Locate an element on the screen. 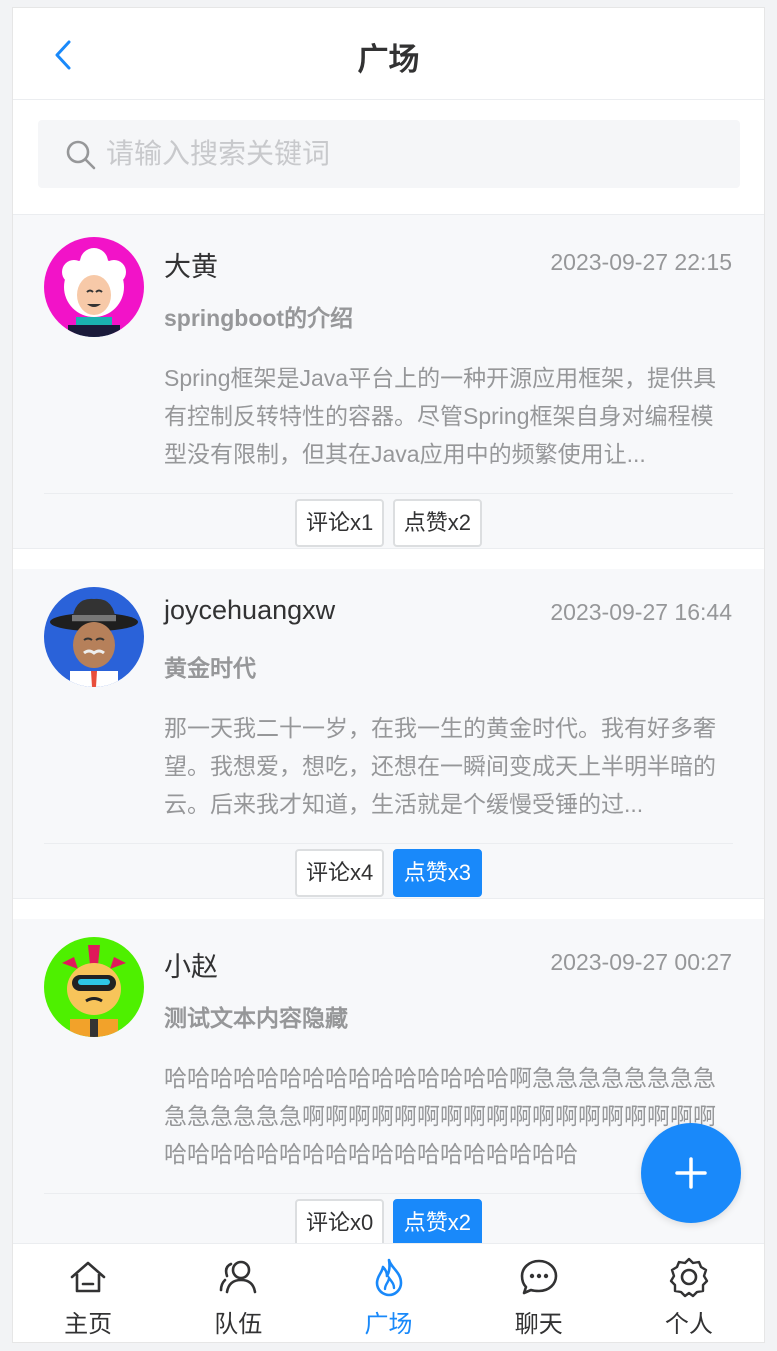 The width and height of the screenshot is (777, 1351). tab-team: 队伍 is located at coordinates (238, 1293).